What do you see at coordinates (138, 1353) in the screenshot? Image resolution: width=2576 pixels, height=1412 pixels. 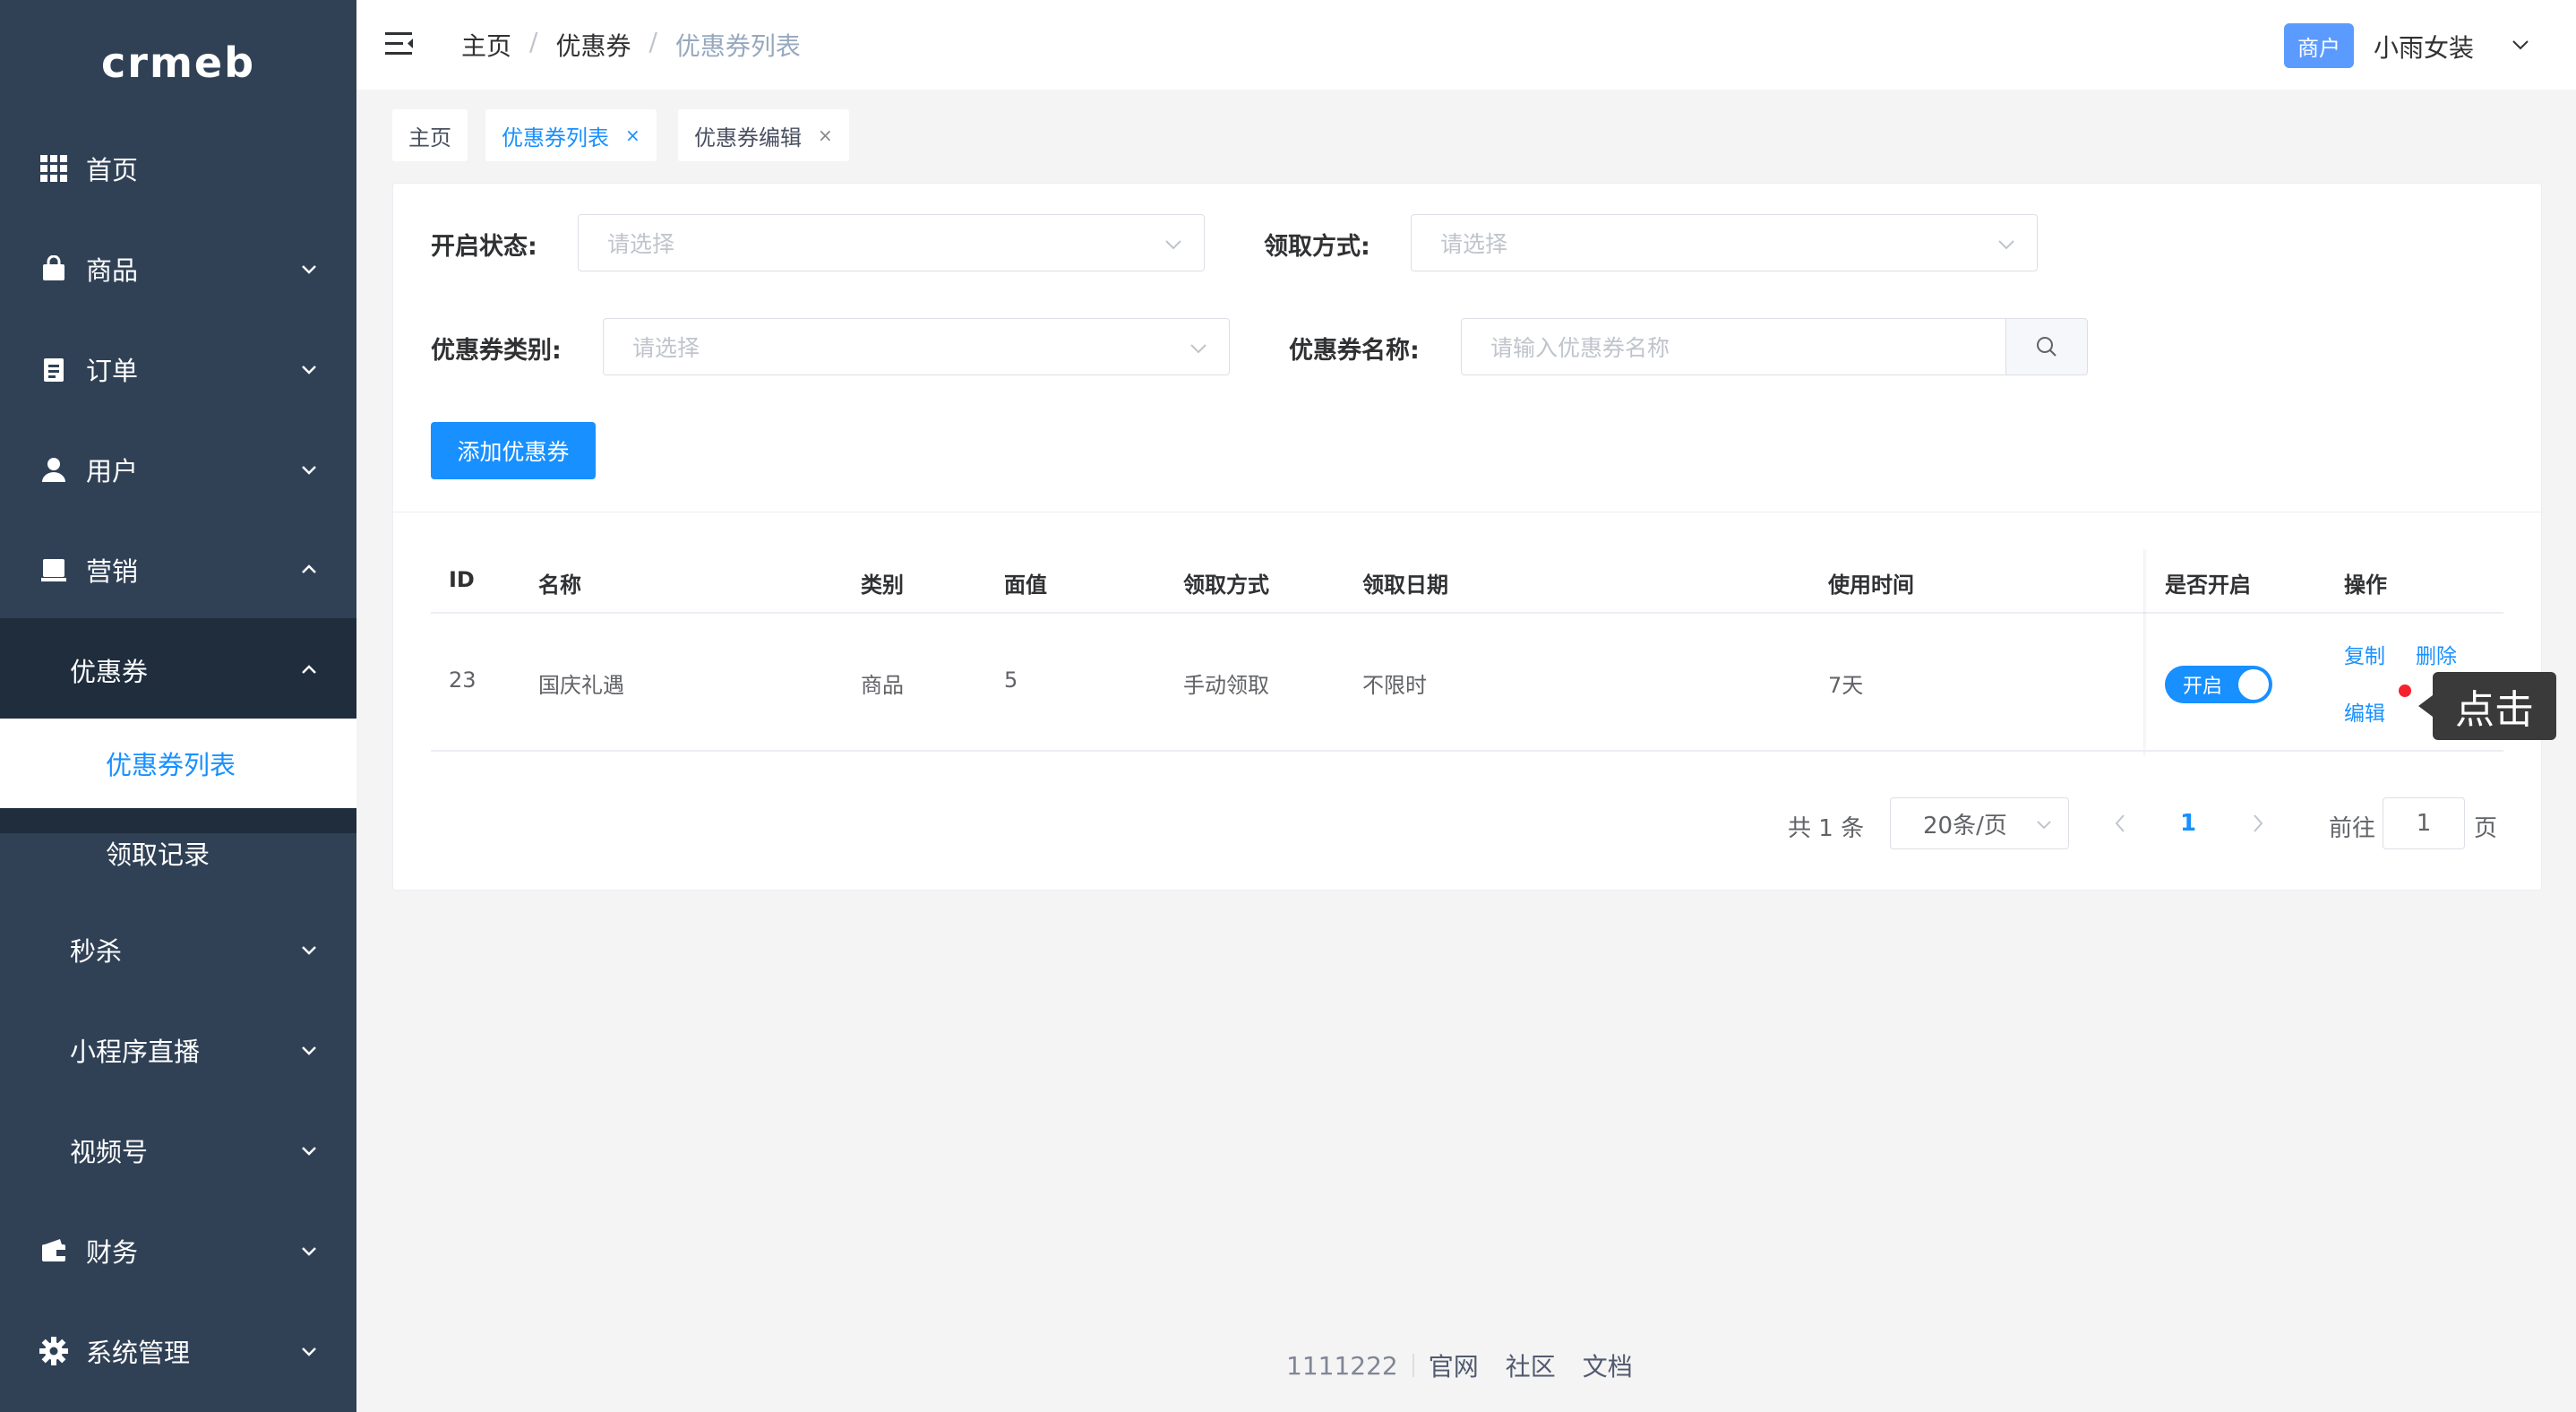 I see `sidebar-item-label: 系统管理` at bounding box center [138, 1353].